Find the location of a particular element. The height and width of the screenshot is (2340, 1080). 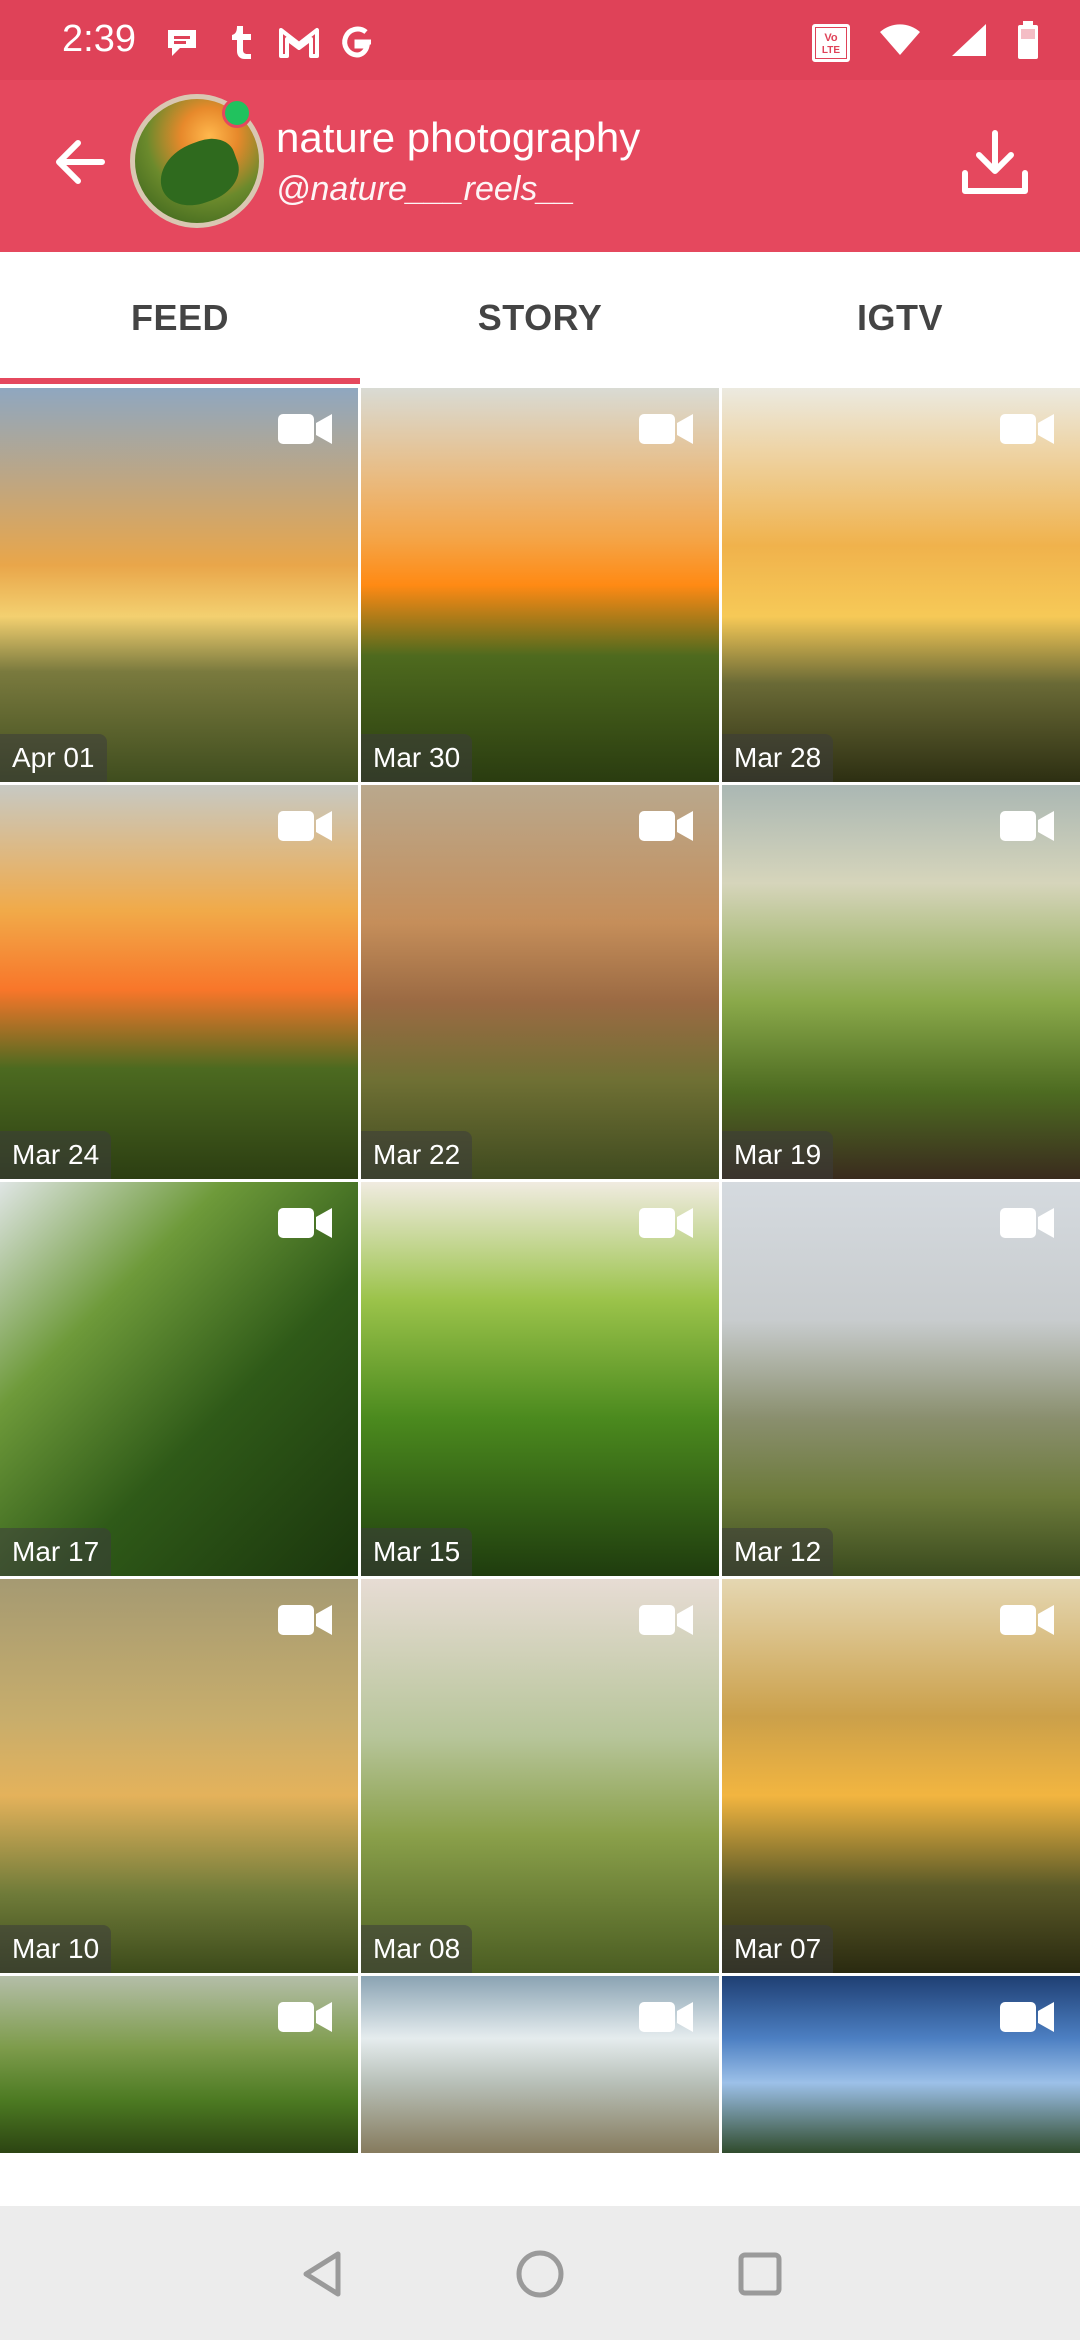

post-date: Mar 07 is located at coordinates (778, 1949).